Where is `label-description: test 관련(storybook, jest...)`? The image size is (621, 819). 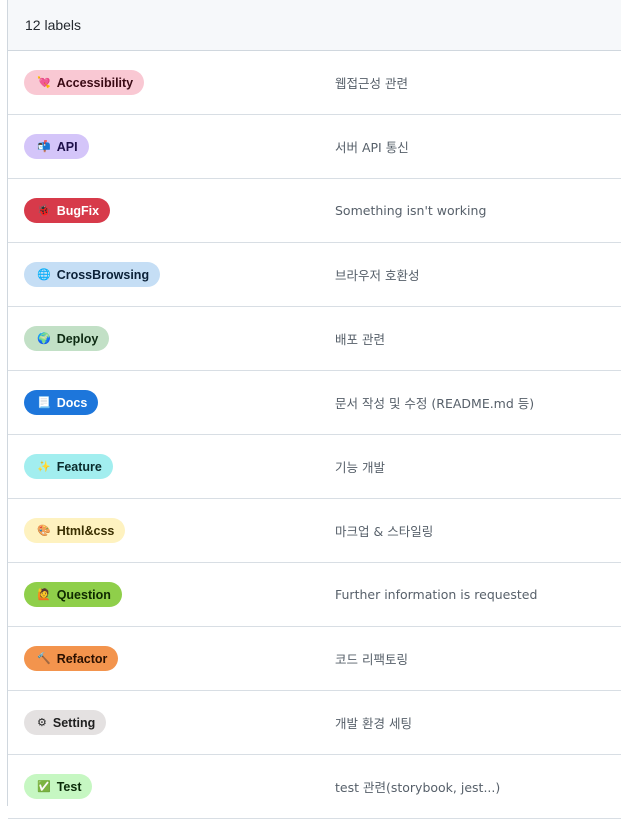
label-description: test 관련(storybook, jest...) is located at coordinates (418, 787).